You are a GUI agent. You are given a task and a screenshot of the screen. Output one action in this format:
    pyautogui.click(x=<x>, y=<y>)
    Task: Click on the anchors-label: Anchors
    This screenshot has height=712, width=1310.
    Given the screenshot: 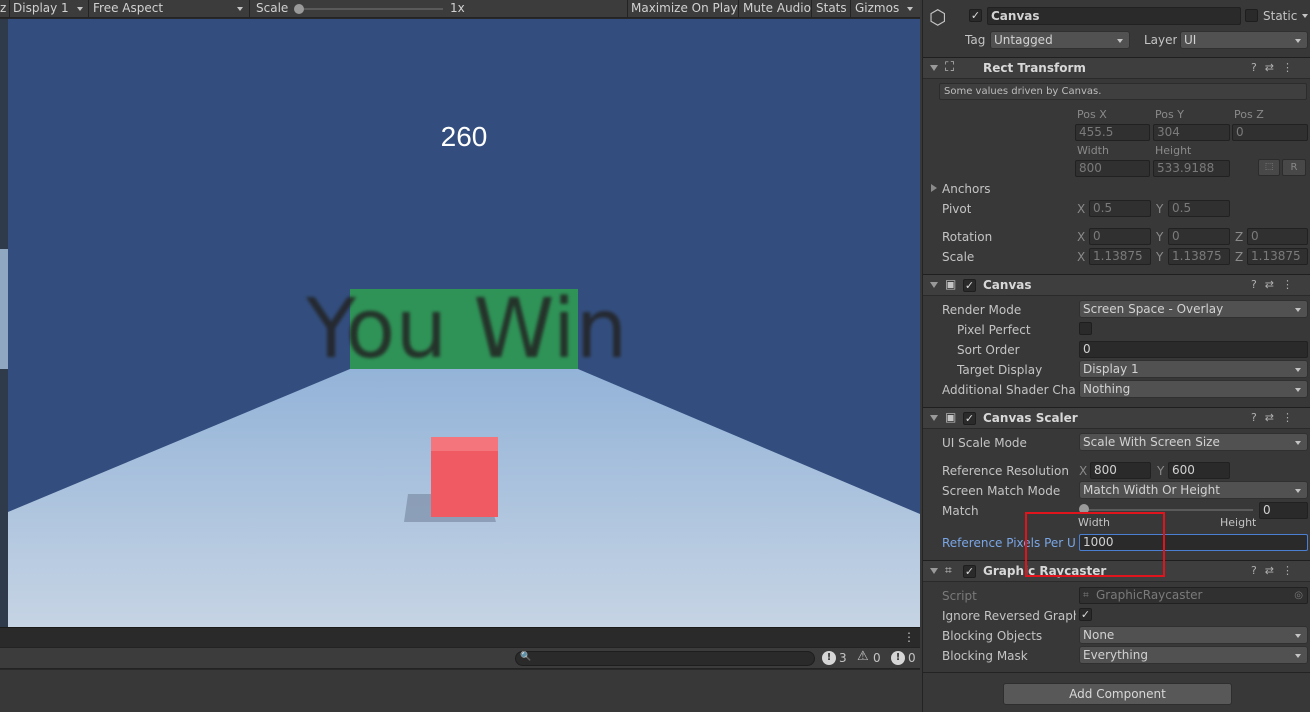 What is the action you would take?
    pyautogui.click(x=966, y=189)
    